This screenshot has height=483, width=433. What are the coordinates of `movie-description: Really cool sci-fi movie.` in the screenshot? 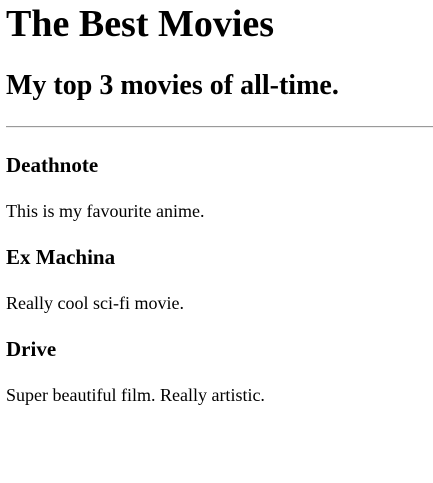 It's located at (95, 303).